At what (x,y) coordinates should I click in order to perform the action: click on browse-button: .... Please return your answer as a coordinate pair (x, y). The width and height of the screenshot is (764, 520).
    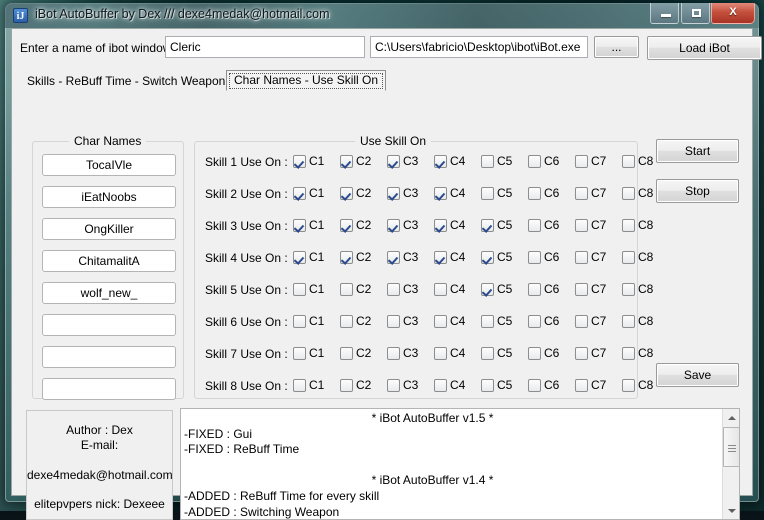
    Looking at the image, I should click on (616, 47).